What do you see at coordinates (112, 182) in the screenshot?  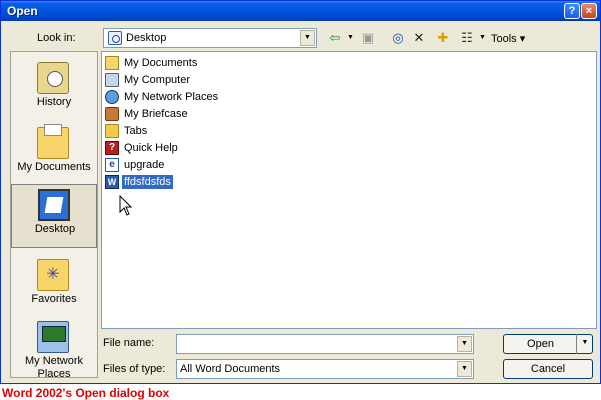 I see `word-document-icon: W` at bounding box center [112, 182].